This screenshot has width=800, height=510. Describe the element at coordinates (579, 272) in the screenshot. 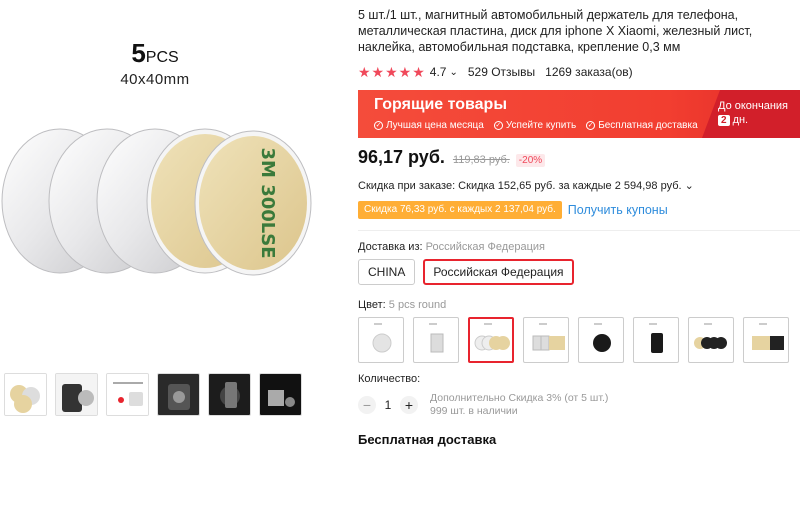

I see `ship-from-options: CHINA Российская Федерация` at that location.